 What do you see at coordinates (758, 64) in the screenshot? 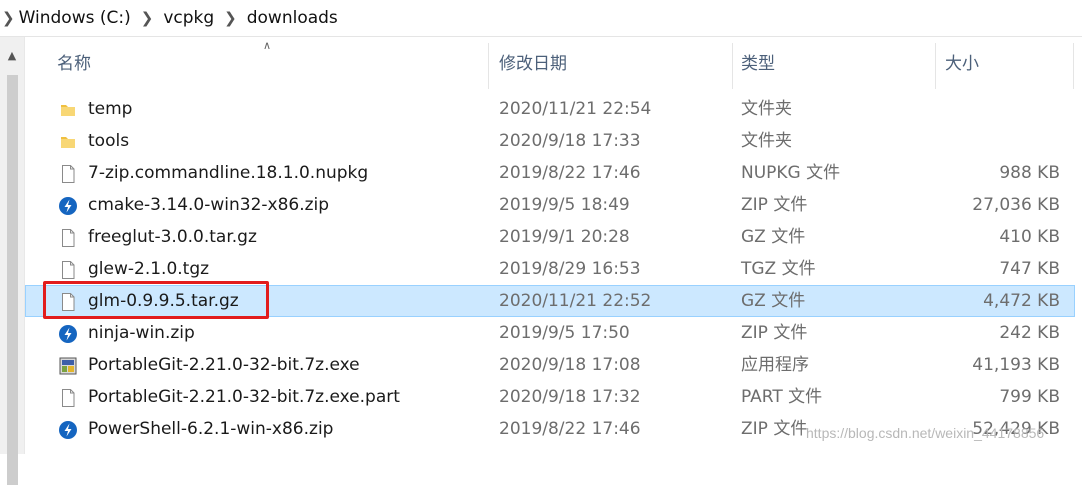
I see `column-type: 类型` at bounding box center [758, 64].